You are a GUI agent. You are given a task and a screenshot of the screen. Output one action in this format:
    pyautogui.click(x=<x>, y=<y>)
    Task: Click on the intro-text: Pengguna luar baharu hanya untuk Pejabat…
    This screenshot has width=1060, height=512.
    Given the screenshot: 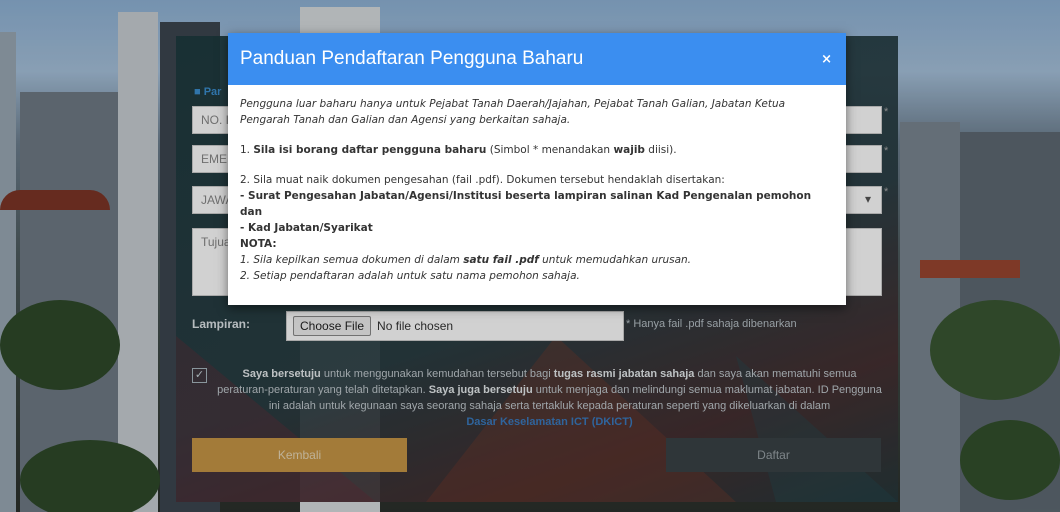 What is the action you would take?
    pyautogui.click(x=513, y=112)
    